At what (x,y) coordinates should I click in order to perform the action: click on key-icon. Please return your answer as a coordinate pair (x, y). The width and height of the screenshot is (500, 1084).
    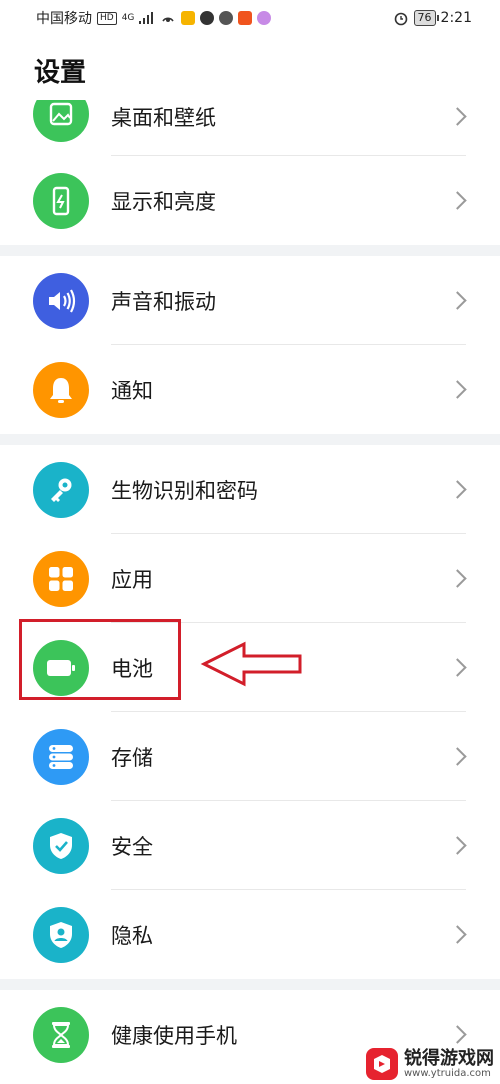
    Looking at the image, I should click on (61, 489).